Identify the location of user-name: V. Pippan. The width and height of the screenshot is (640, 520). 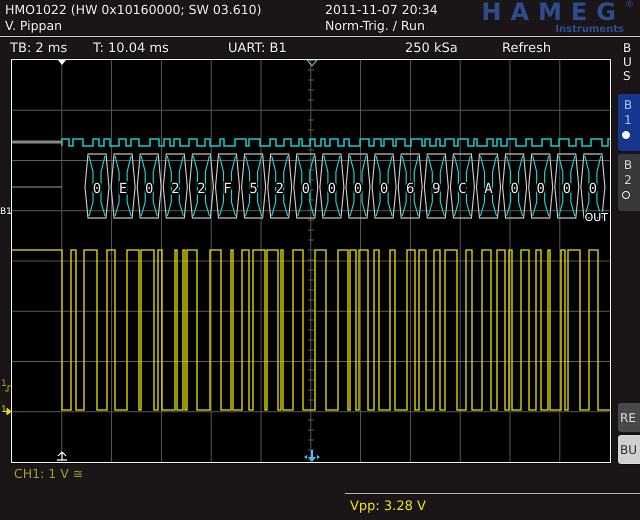
(34, 26).